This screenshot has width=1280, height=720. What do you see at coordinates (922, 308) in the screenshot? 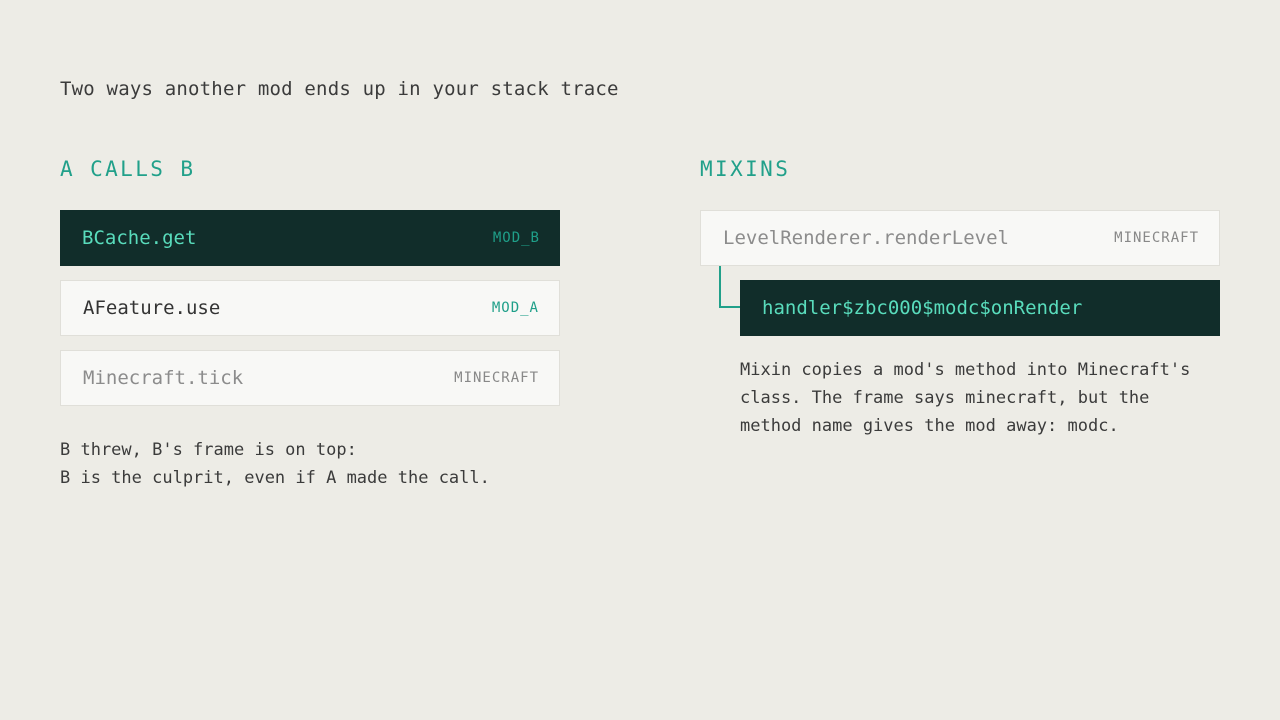
I see `frame-method: handler$zbc000$modc$onRender` at bounding box center [922, 308].